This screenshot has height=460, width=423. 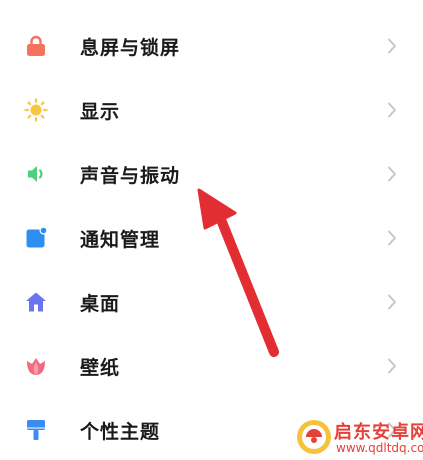 I want to click on tulip-icon, so click(x=36, y=366).